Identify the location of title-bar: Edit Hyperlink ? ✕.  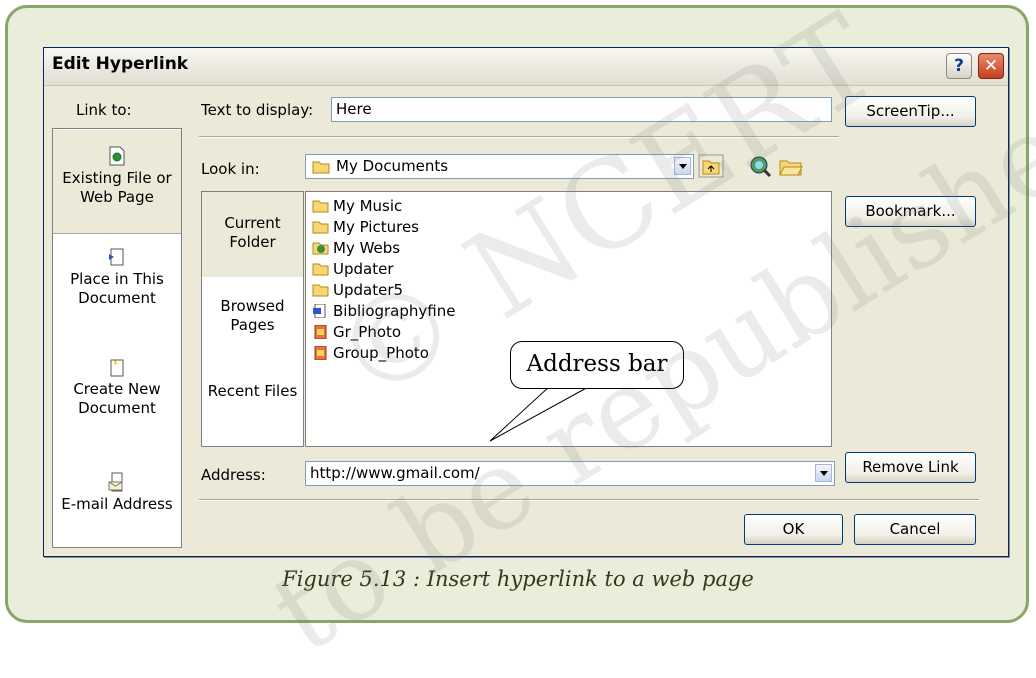
(526, 67).